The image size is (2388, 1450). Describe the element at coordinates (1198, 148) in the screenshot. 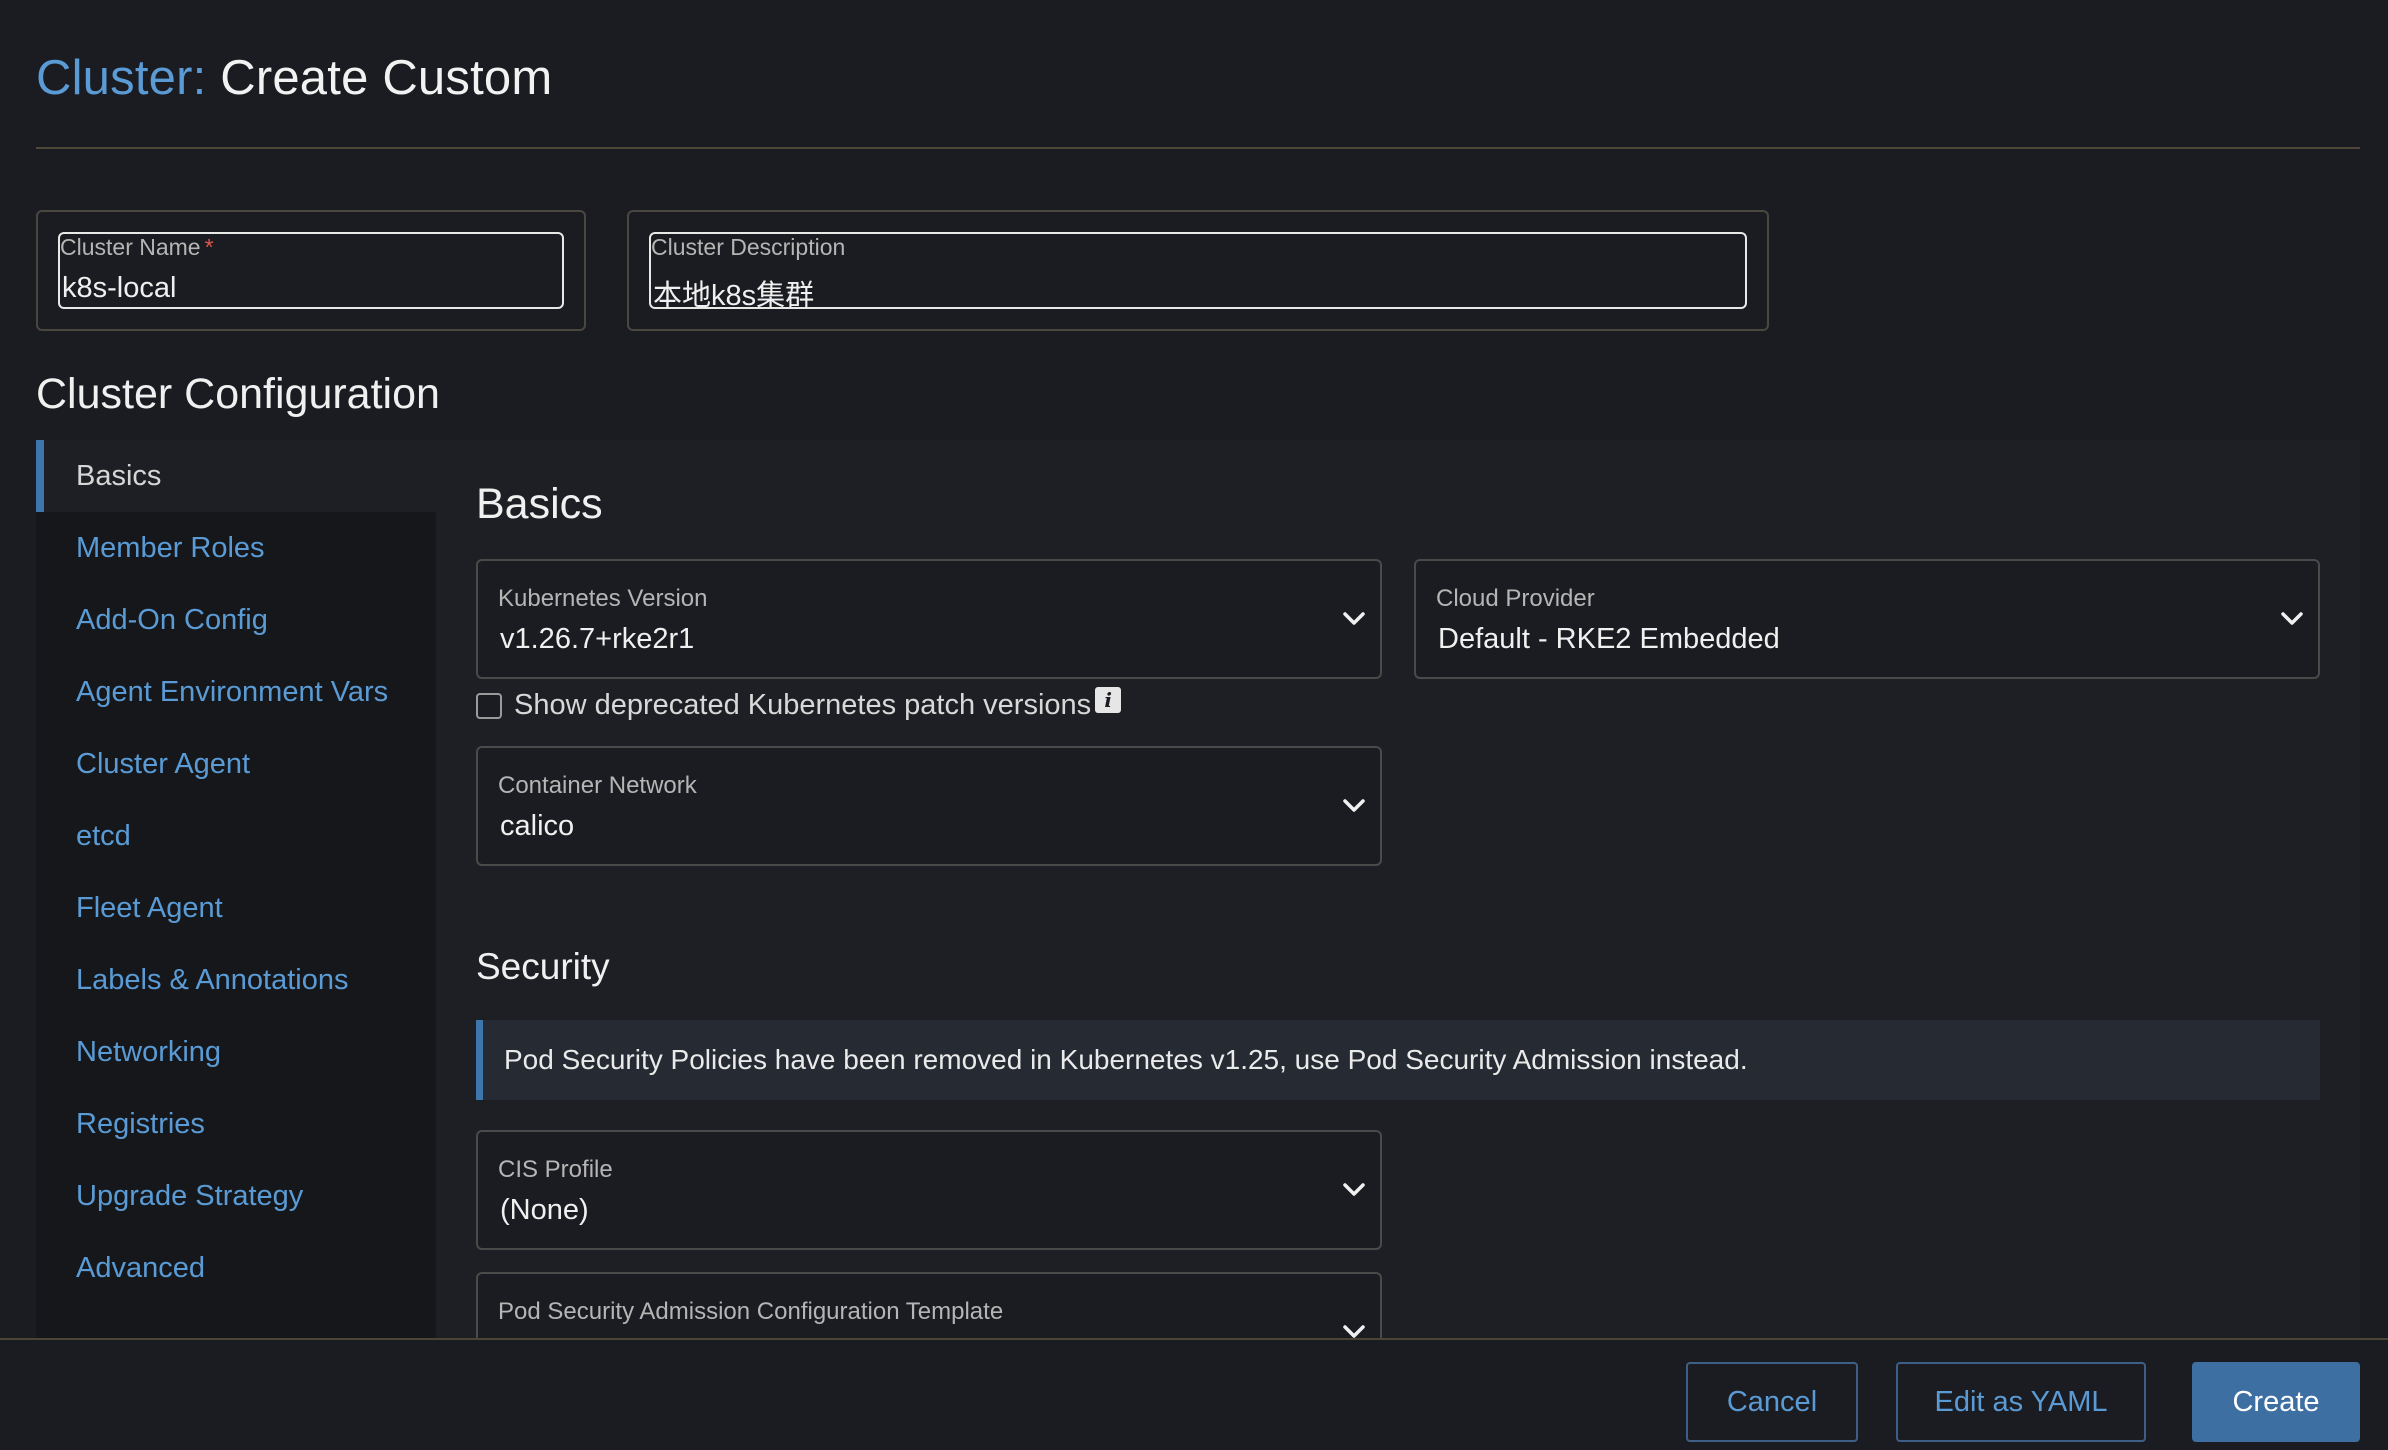

I see `header-divider` at that location.